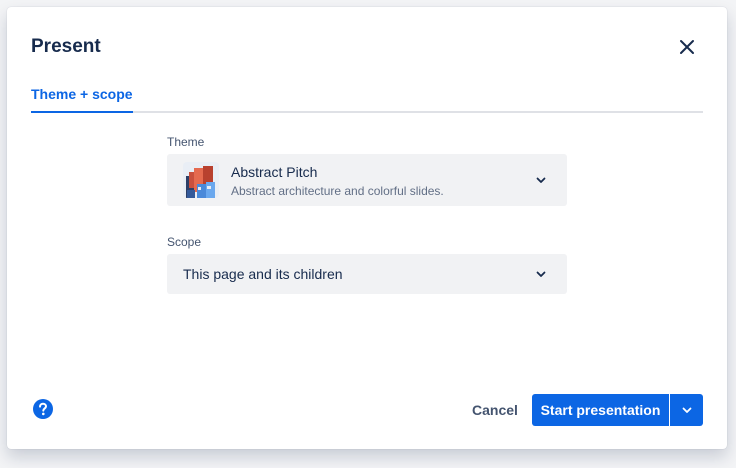 The width and height of the screenshot is (736, 468). I want to click on close-button, so click(687, 47).